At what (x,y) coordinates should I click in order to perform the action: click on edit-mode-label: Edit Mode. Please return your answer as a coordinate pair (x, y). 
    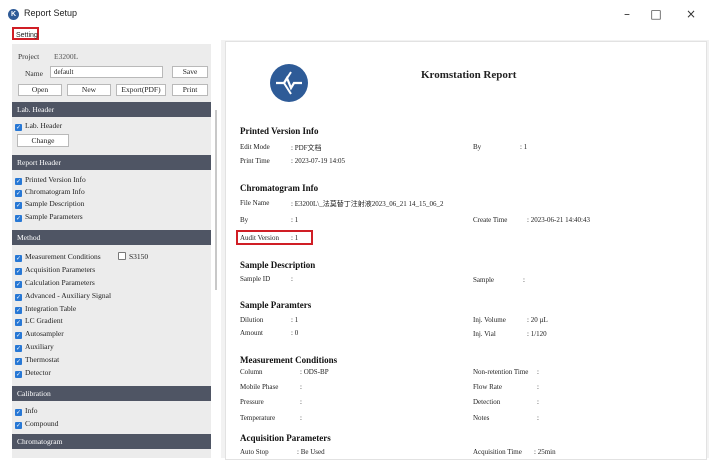
    Looking at the image, I should click on (255, 147).